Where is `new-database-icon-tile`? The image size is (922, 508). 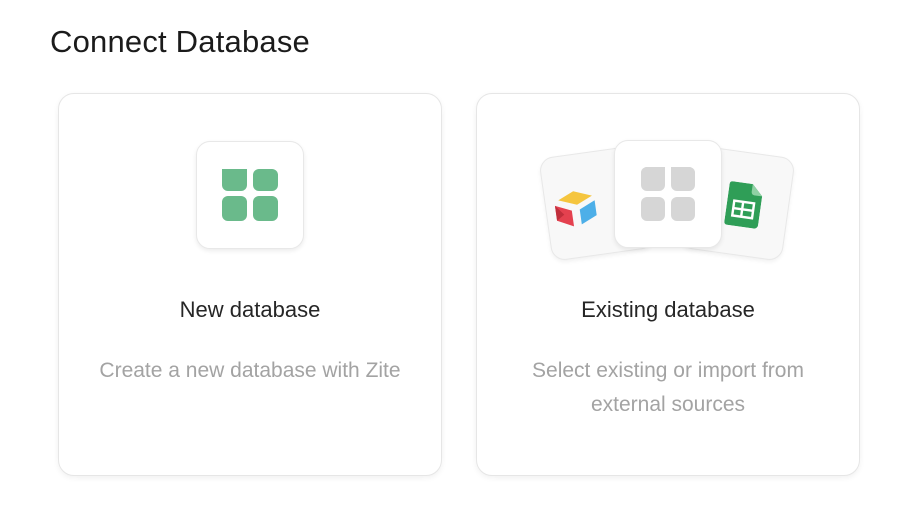
new-database-icon-tile is located at coordinates (250, 195).